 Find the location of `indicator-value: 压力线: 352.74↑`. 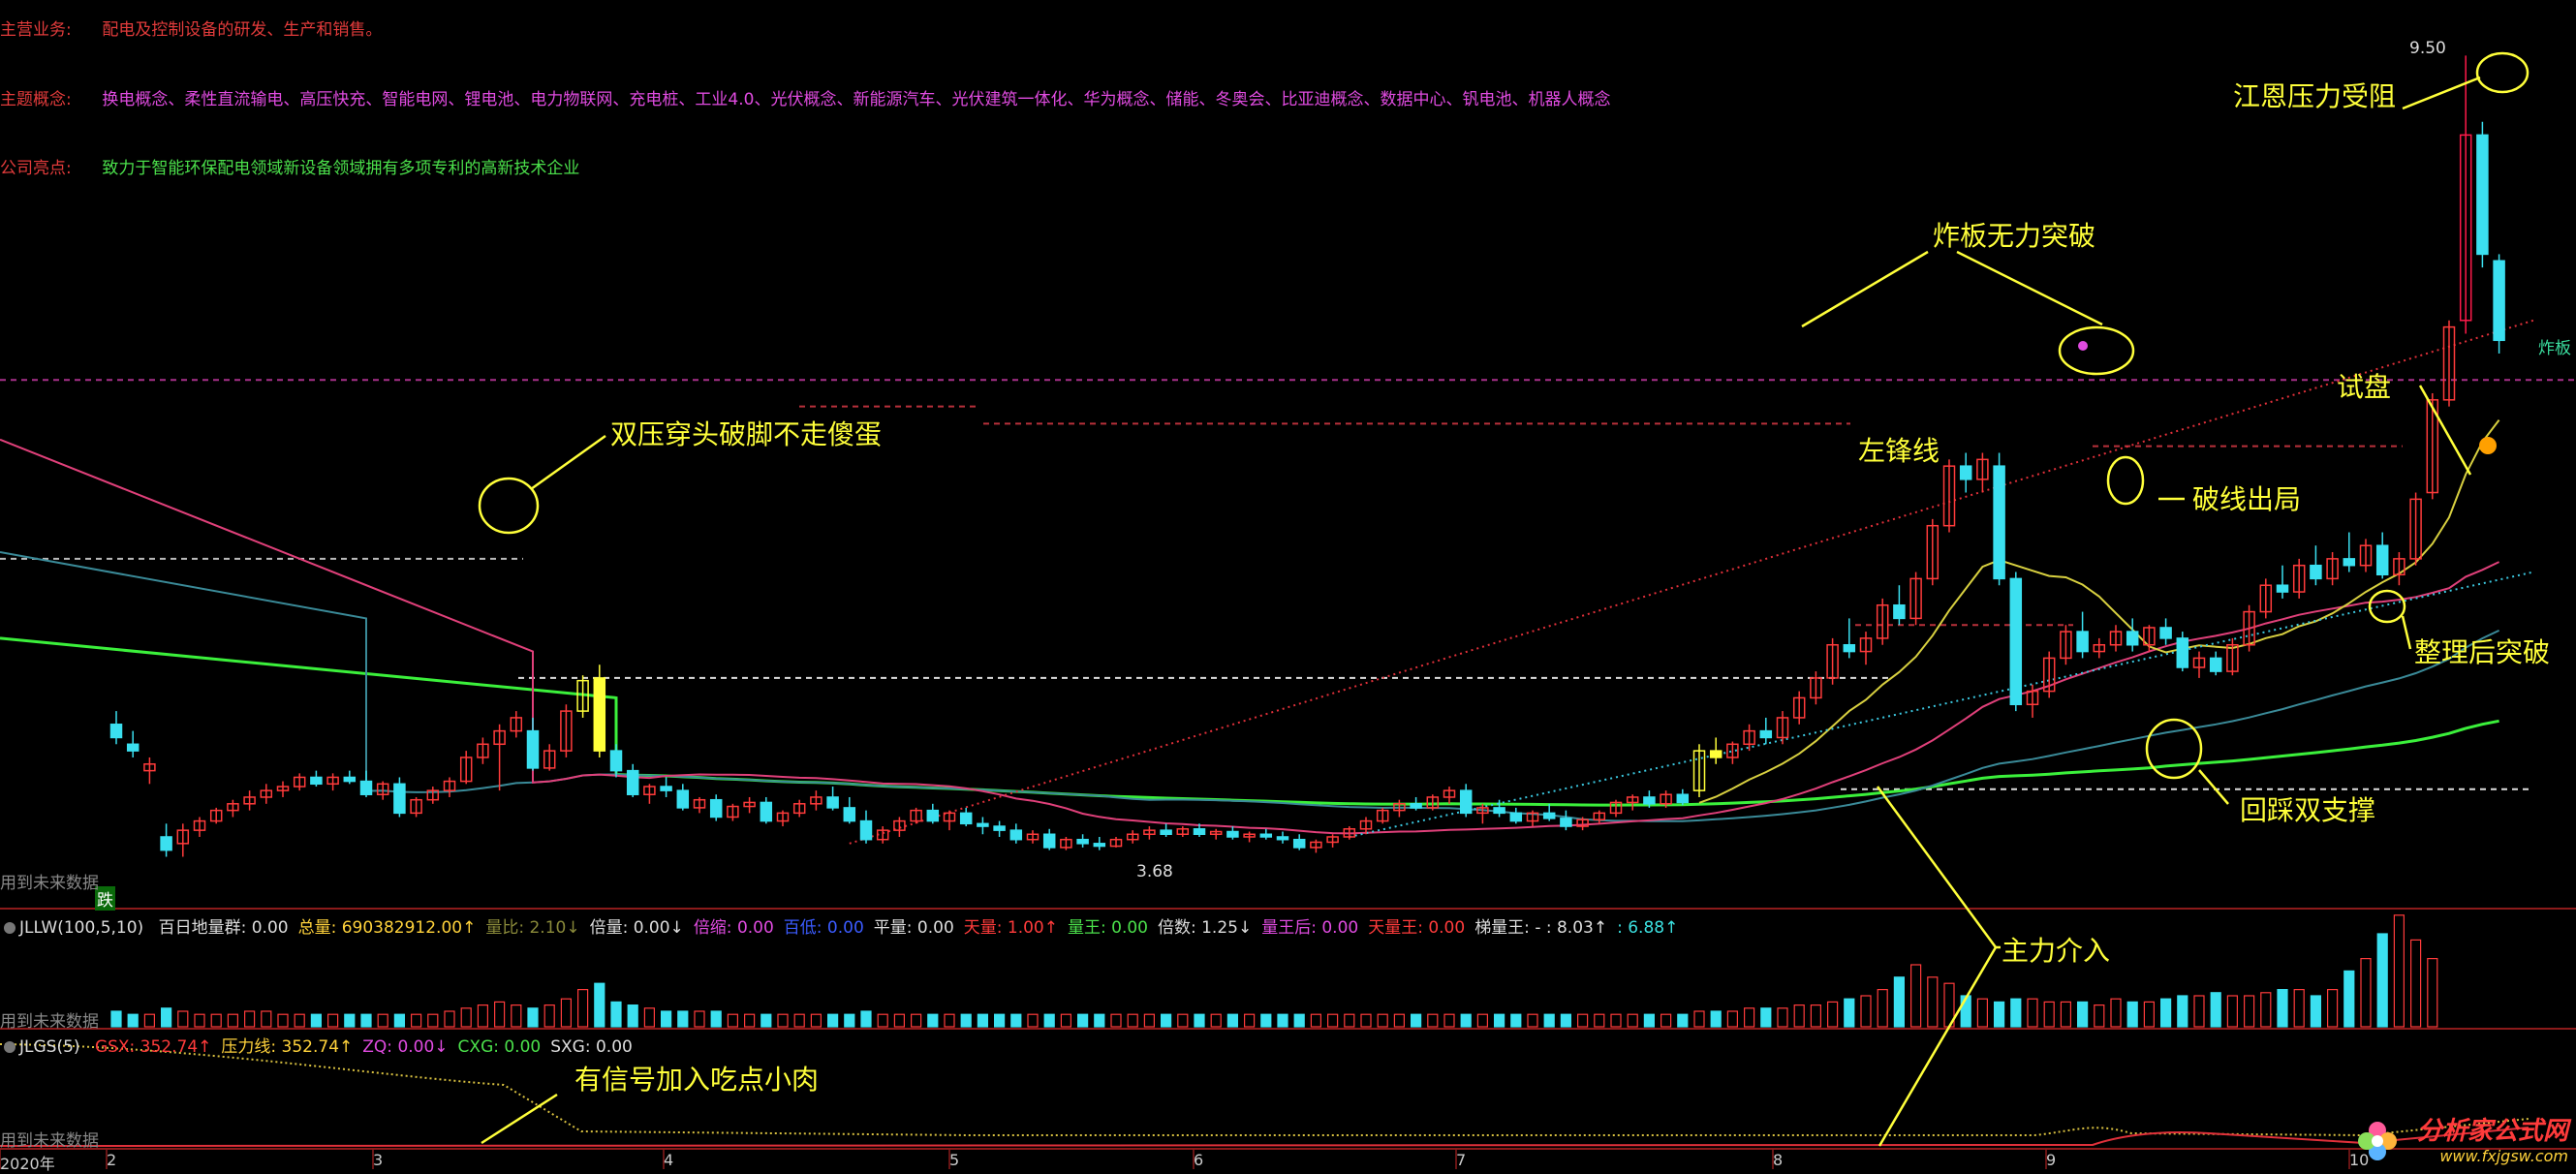

indicator-value: 压力线: 352.74↑ is located at coordinates (287, 1047).